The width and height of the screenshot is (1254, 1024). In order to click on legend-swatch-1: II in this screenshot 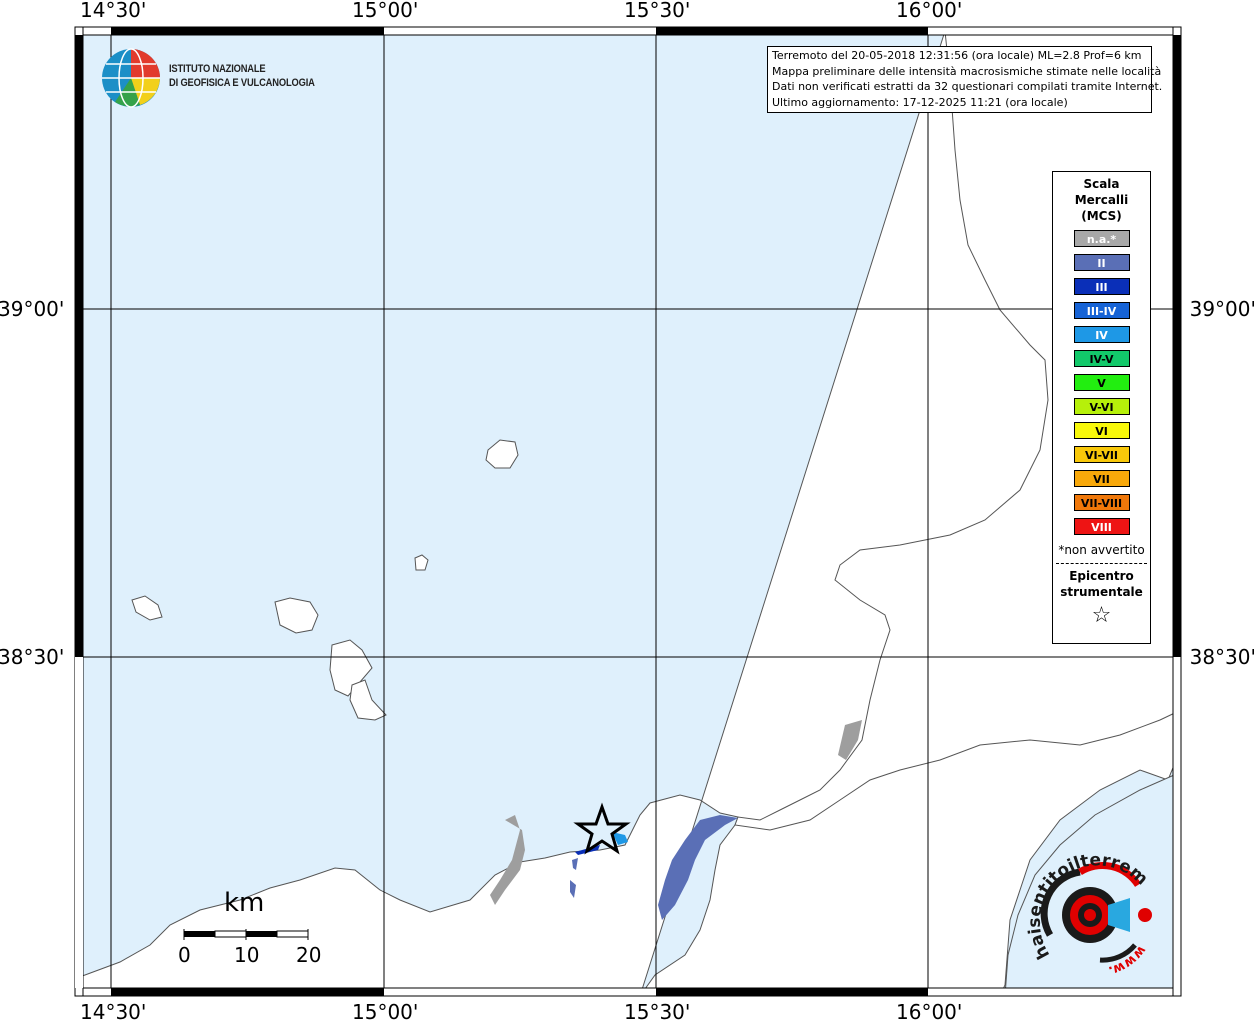, I will do `click(1101, 262)`.